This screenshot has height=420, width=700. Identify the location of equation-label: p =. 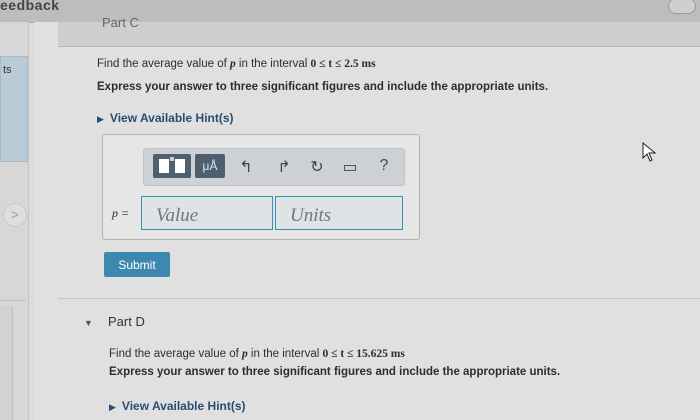
(121, 213).